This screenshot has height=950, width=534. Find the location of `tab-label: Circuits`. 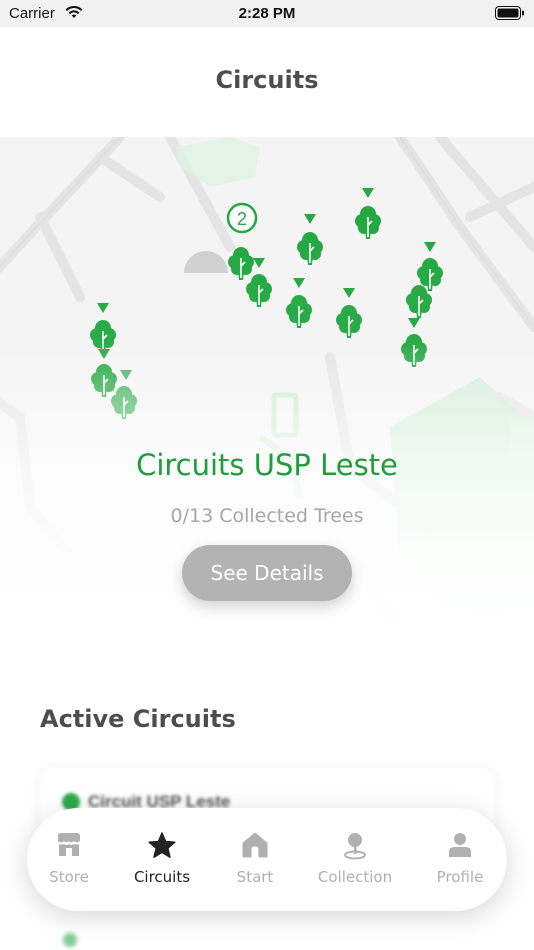

tab-label: Circuits is located at coordinates (162, 877).